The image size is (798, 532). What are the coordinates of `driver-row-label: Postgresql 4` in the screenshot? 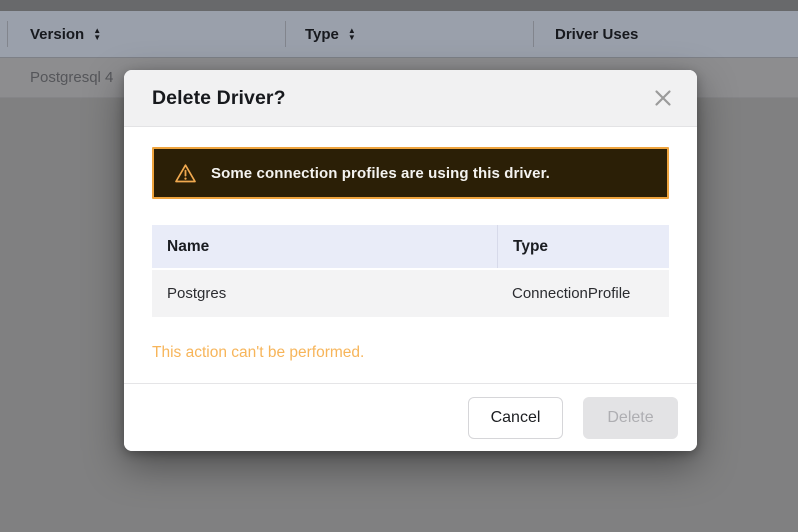 It's located at (72, 77).